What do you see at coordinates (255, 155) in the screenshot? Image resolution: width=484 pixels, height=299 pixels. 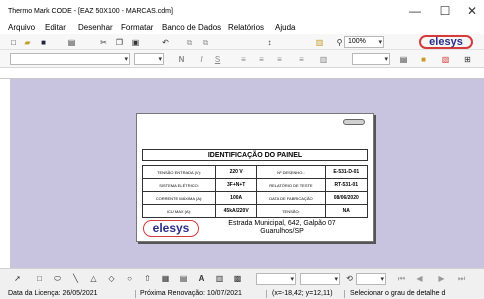 I see `label-header: IDENTIFICAÇÃO DO PAINEL` at bounding box center [255, 155].